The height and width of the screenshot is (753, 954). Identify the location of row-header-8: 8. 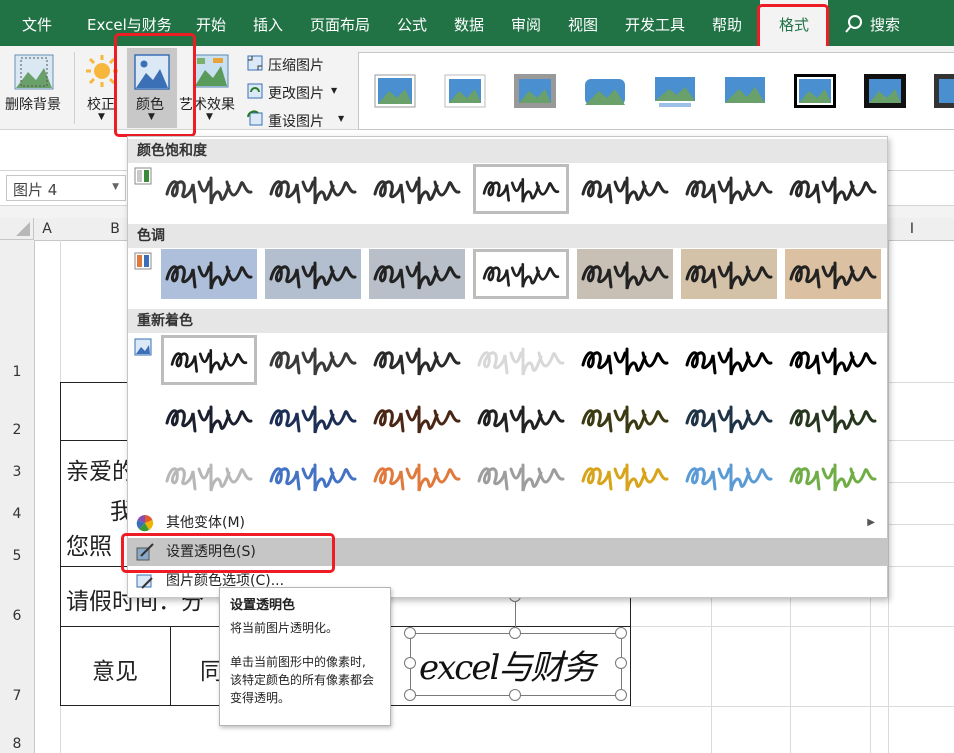
(17, 729).